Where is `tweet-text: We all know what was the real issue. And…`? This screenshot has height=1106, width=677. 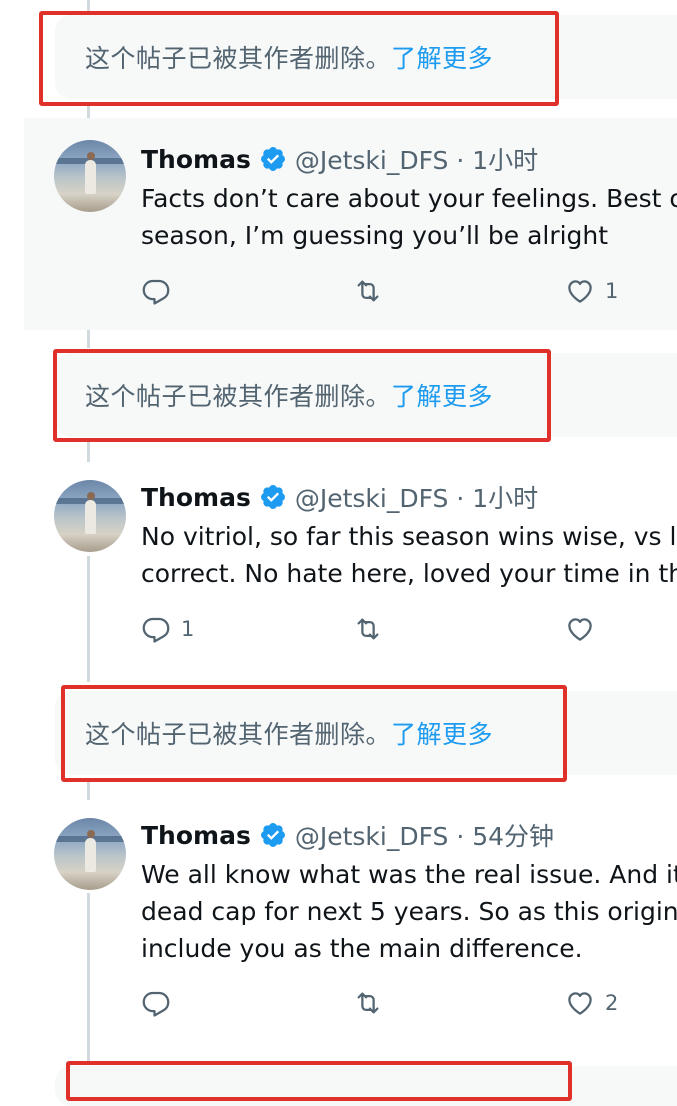
tweet-text: We all know what was the real issue. And… is located at coordinates (409, 911).